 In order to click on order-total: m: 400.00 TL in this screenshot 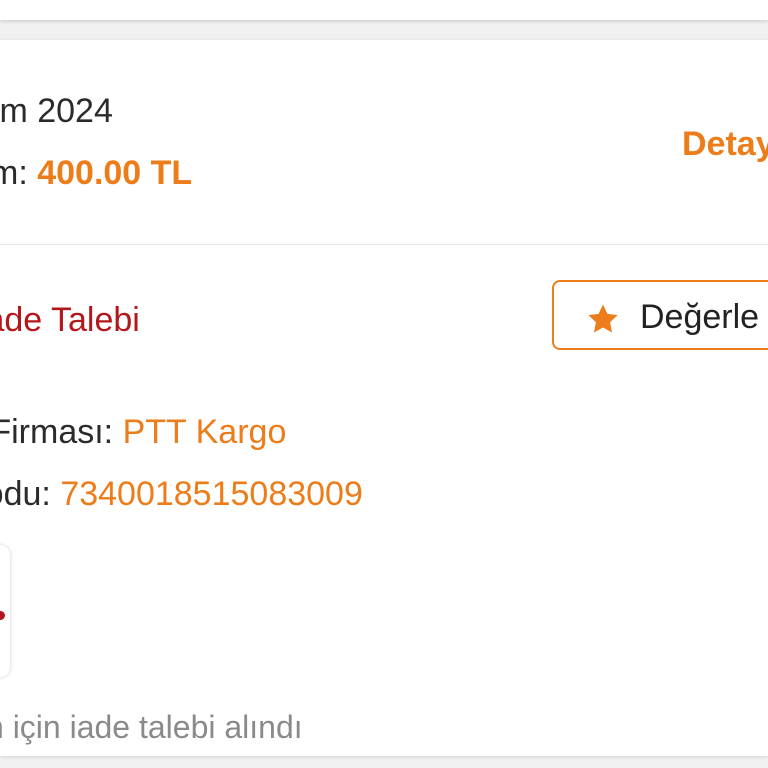, I will do `click(96, 173)`.